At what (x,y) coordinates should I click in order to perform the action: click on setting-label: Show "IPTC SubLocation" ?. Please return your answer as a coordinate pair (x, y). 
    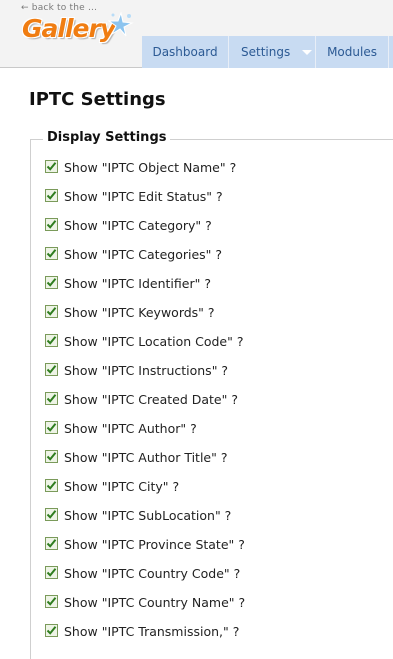
    Looking at the image, I should click on (147, 515).